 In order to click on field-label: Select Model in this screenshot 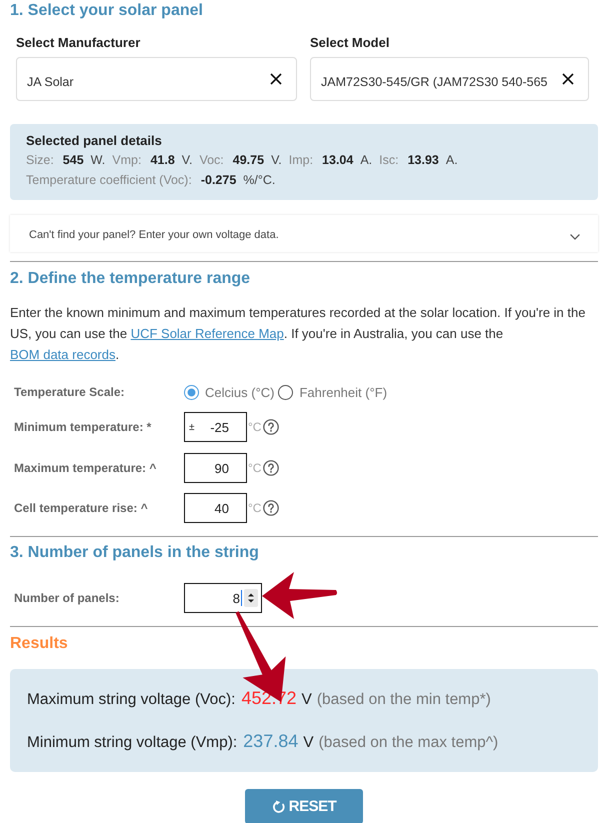, I will do `click(350, 43)`.